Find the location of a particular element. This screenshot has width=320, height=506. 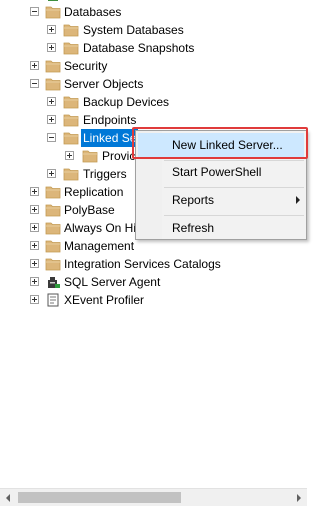

menu-item-start-powershell: Start PowerShell is located at coordinates (221, 172).